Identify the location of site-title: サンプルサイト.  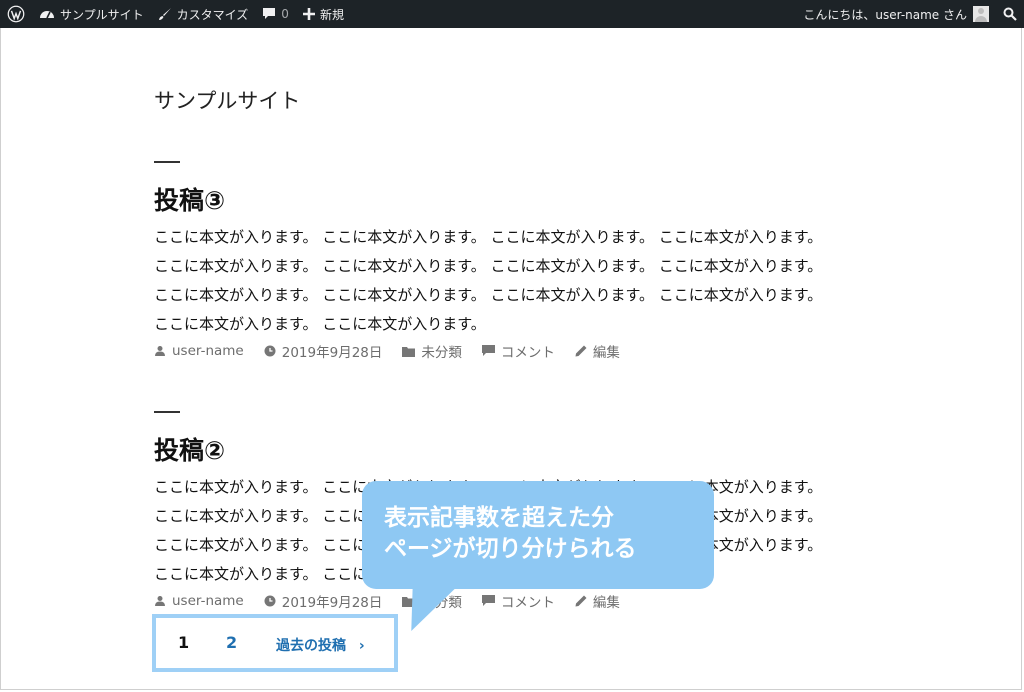
(227, 100).